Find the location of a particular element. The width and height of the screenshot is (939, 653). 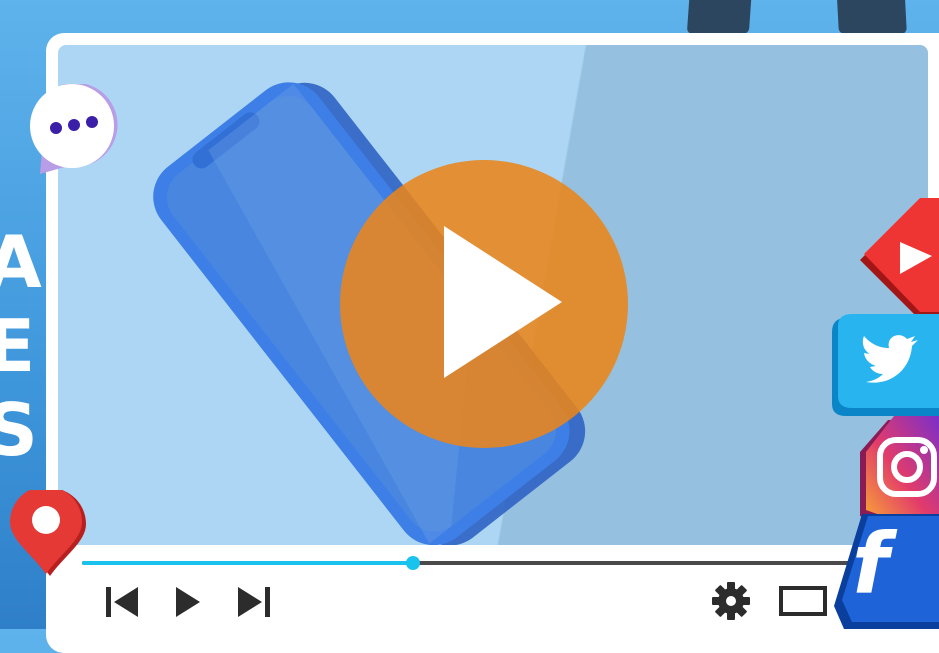

play-button is located at coordinates (188, 602).